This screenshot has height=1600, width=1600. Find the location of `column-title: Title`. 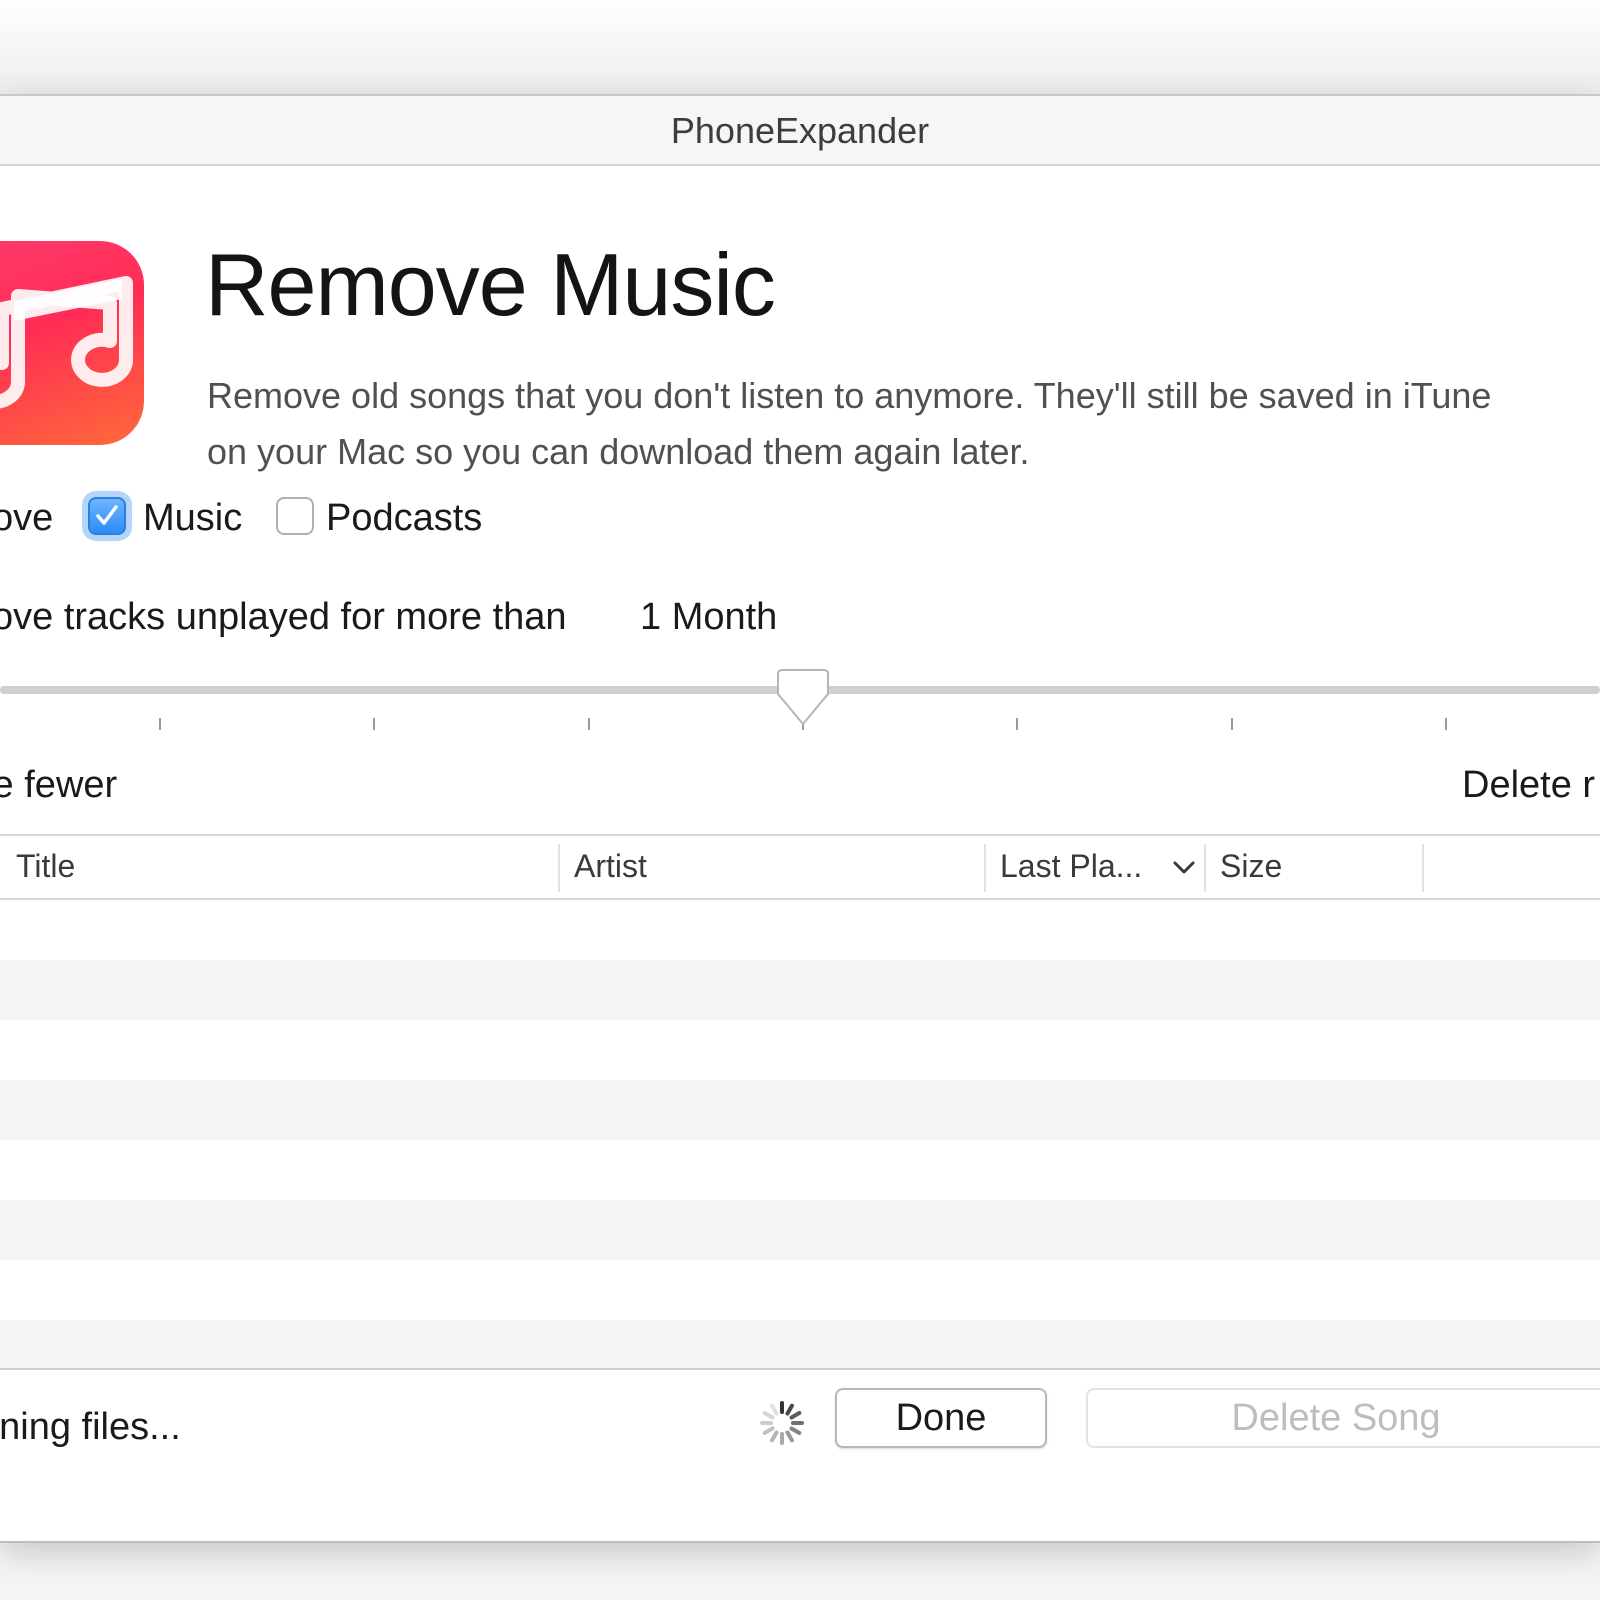

column-title: Title is located at coordinates (45, 866).